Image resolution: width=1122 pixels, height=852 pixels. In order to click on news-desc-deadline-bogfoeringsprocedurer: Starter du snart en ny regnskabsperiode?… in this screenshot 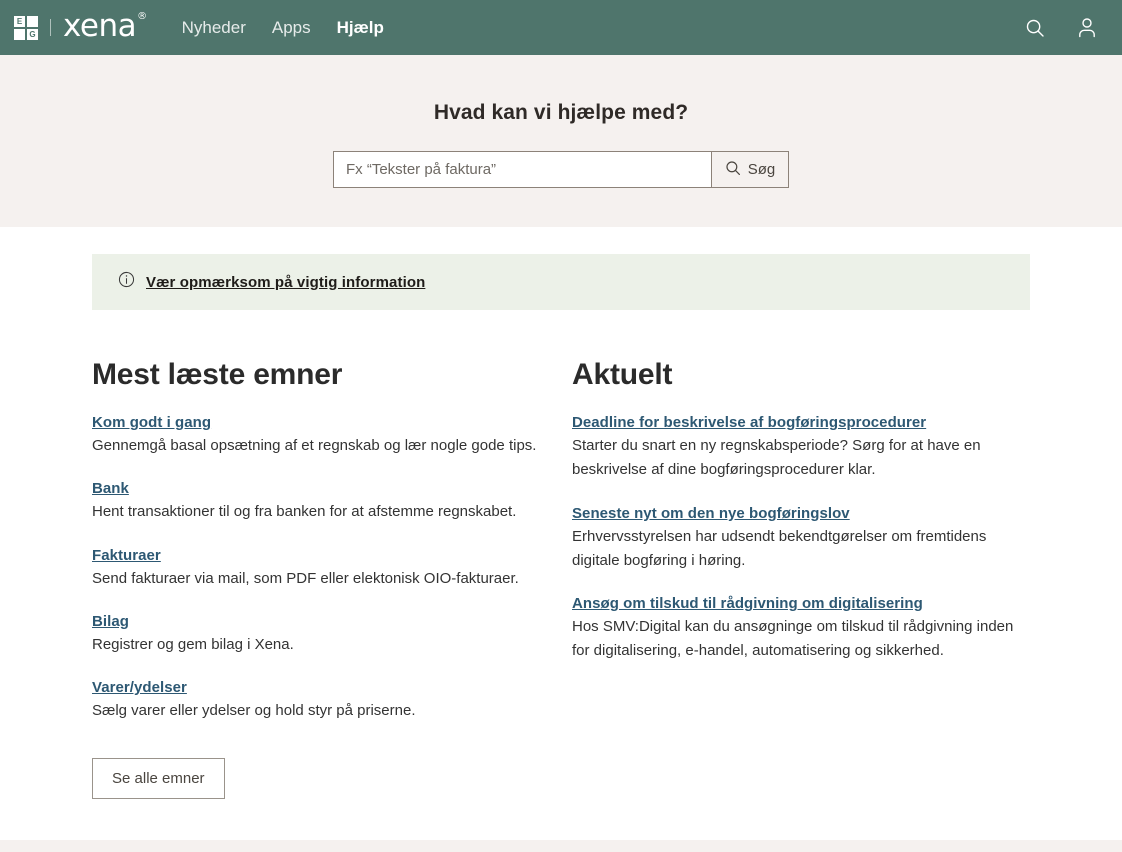, I will do `click(776, 458)`.